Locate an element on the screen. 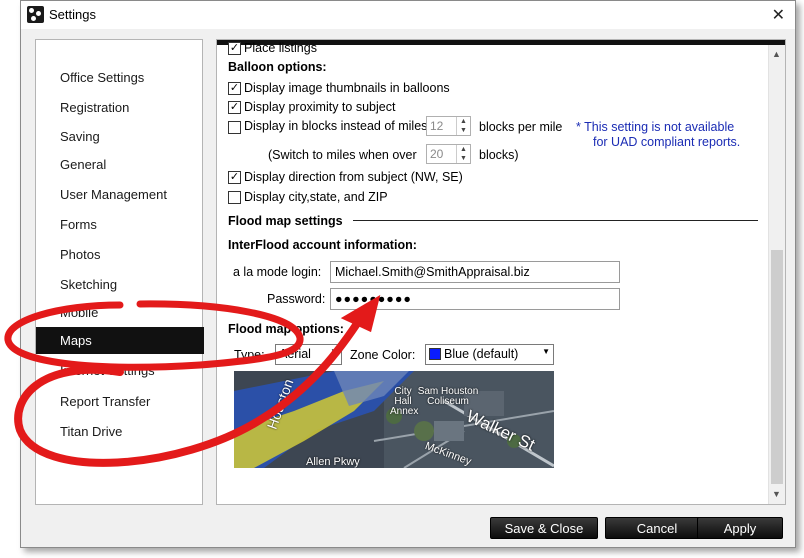  panel-scrollbar: ▲ ▼ is located at coordinates (776, 274).